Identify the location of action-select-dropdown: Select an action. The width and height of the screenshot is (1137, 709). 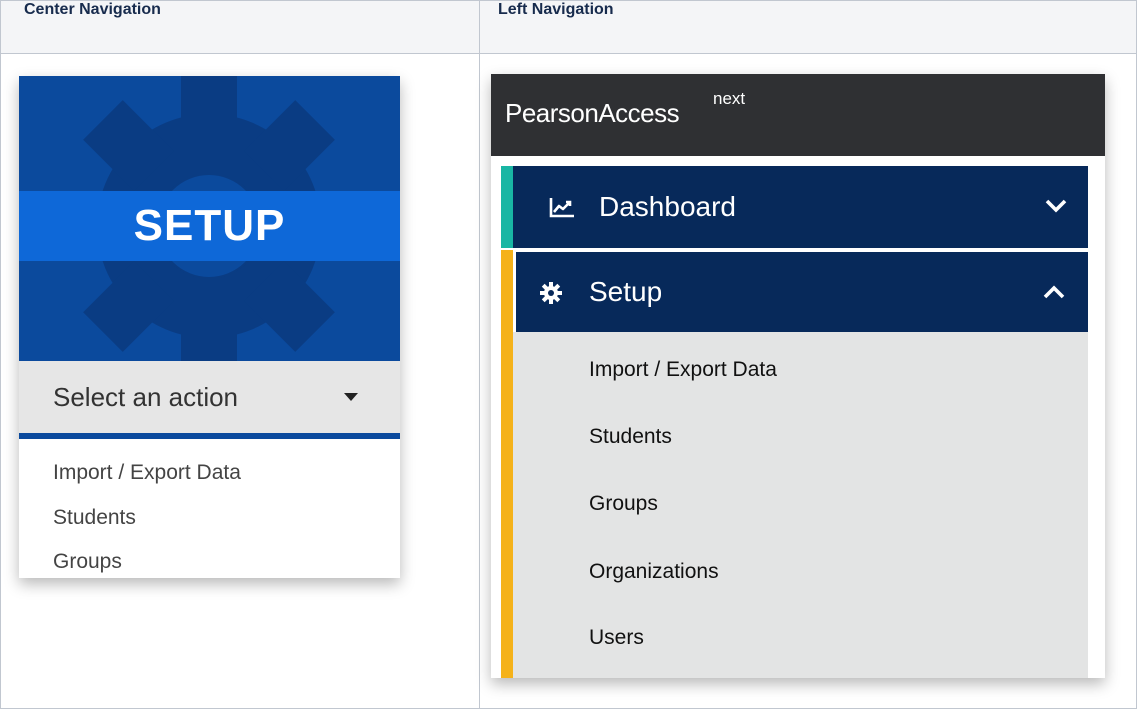
(209, 397).